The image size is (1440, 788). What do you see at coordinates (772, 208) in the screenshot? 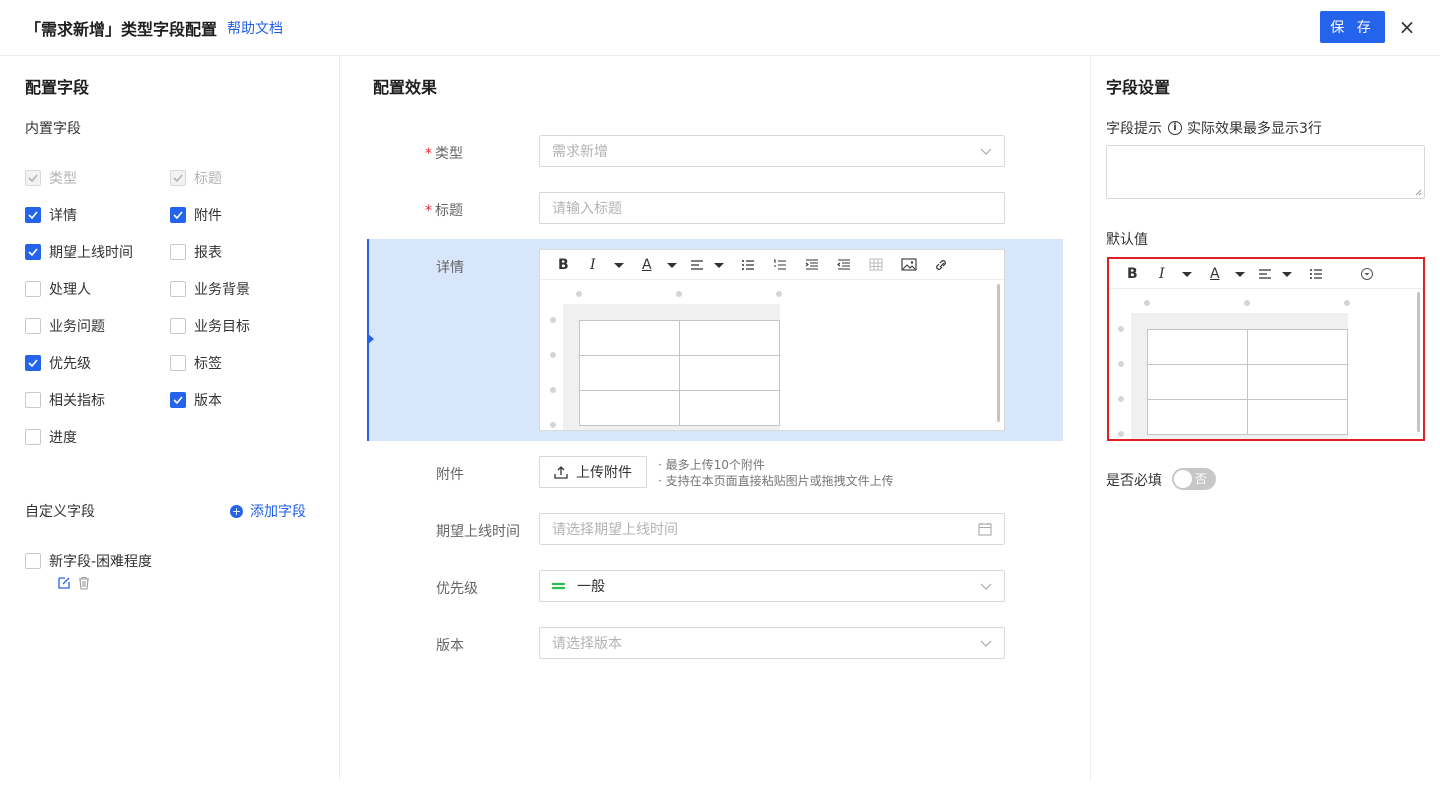
I see `title-input: 请输入标题` at bounding box center [772, 208].